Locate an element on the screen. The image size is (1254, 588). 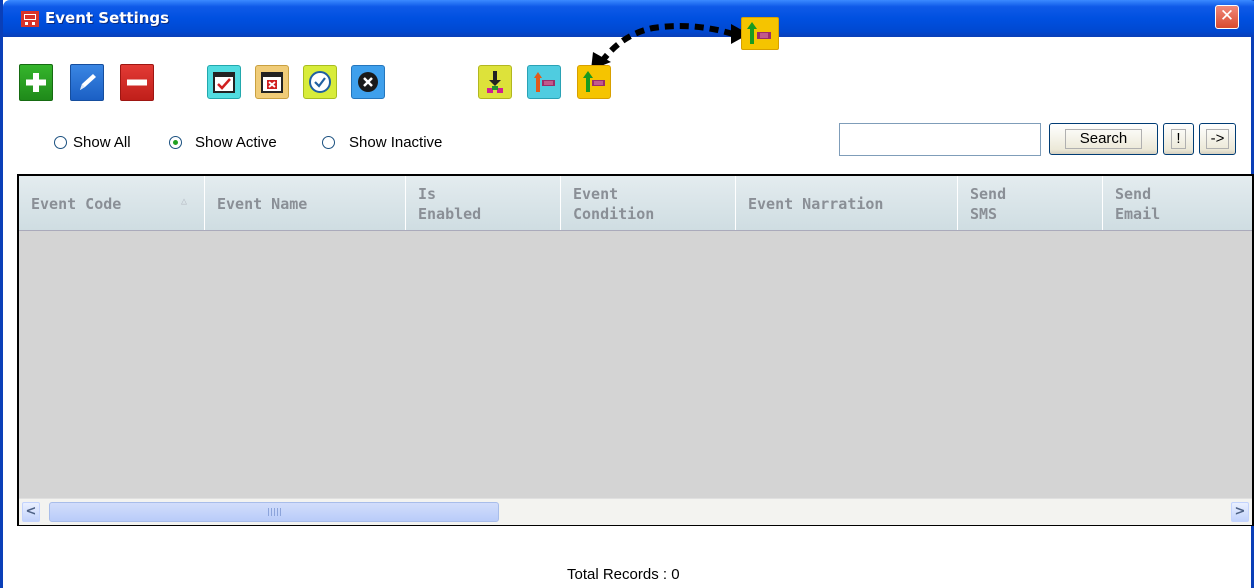
show-inactive-radio is located at coordinates (328, 142).